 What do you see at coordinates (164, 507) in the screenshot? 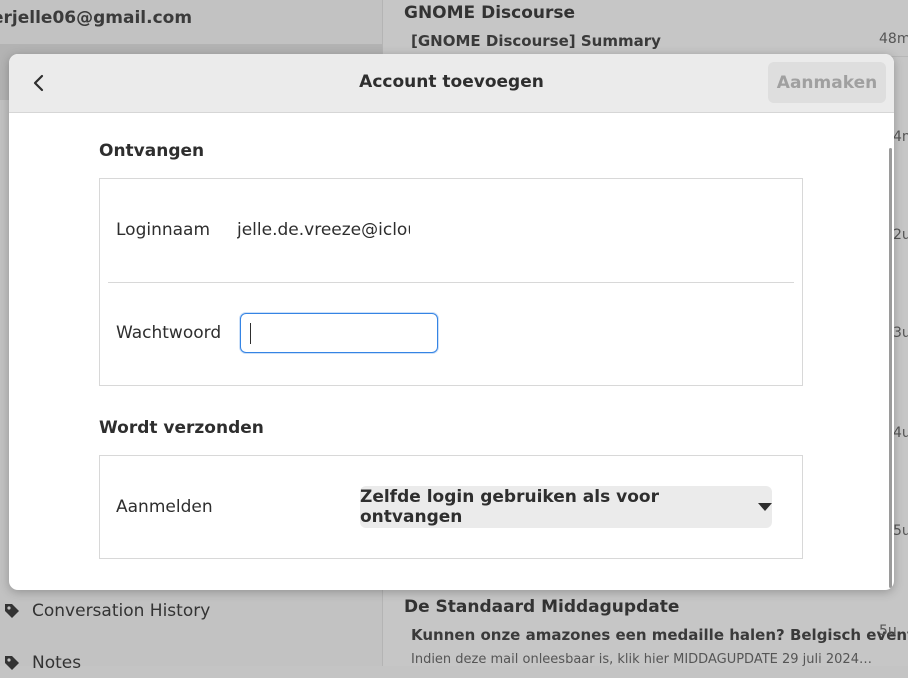
I see `auth-label: Aanmelden` at bounding box center [164, 507].